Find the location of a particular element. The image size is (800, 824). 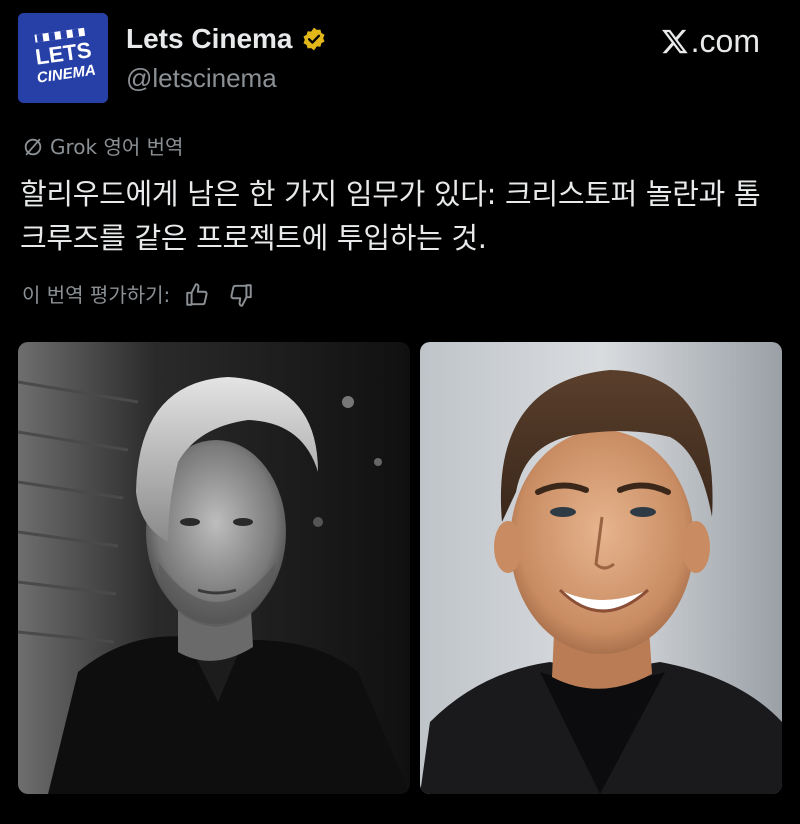

display-name-row: Lets Cinema is located at coordinates (226, 39).